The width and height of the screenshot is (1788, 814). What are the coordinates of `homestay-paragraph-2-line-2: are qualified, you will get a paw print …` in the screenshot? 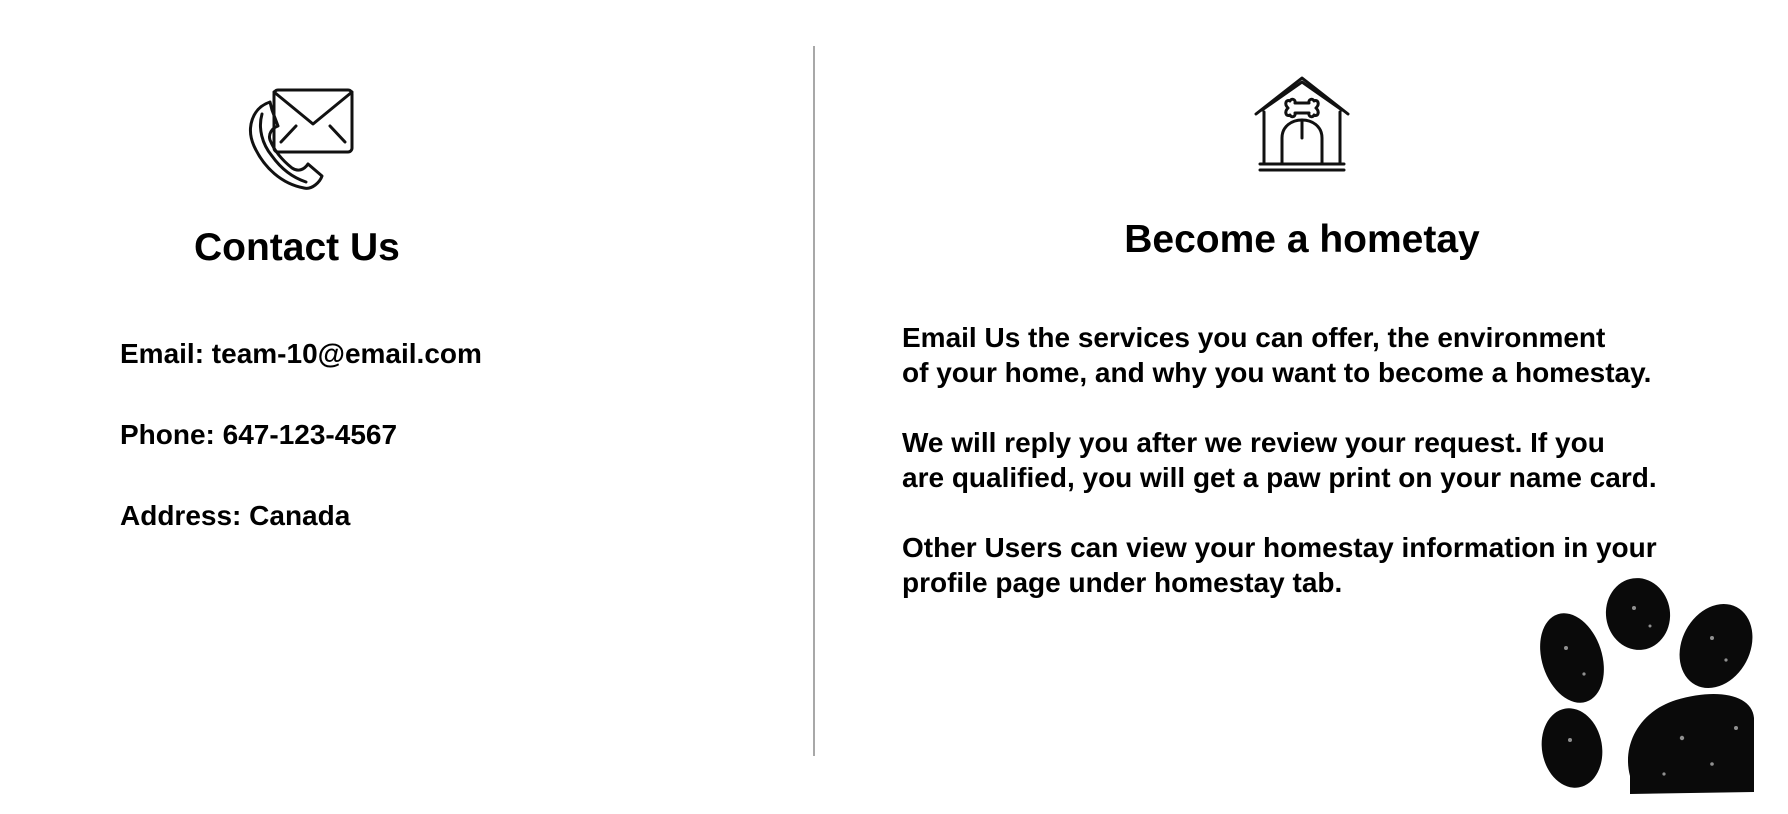 It's located at (1279, 477).